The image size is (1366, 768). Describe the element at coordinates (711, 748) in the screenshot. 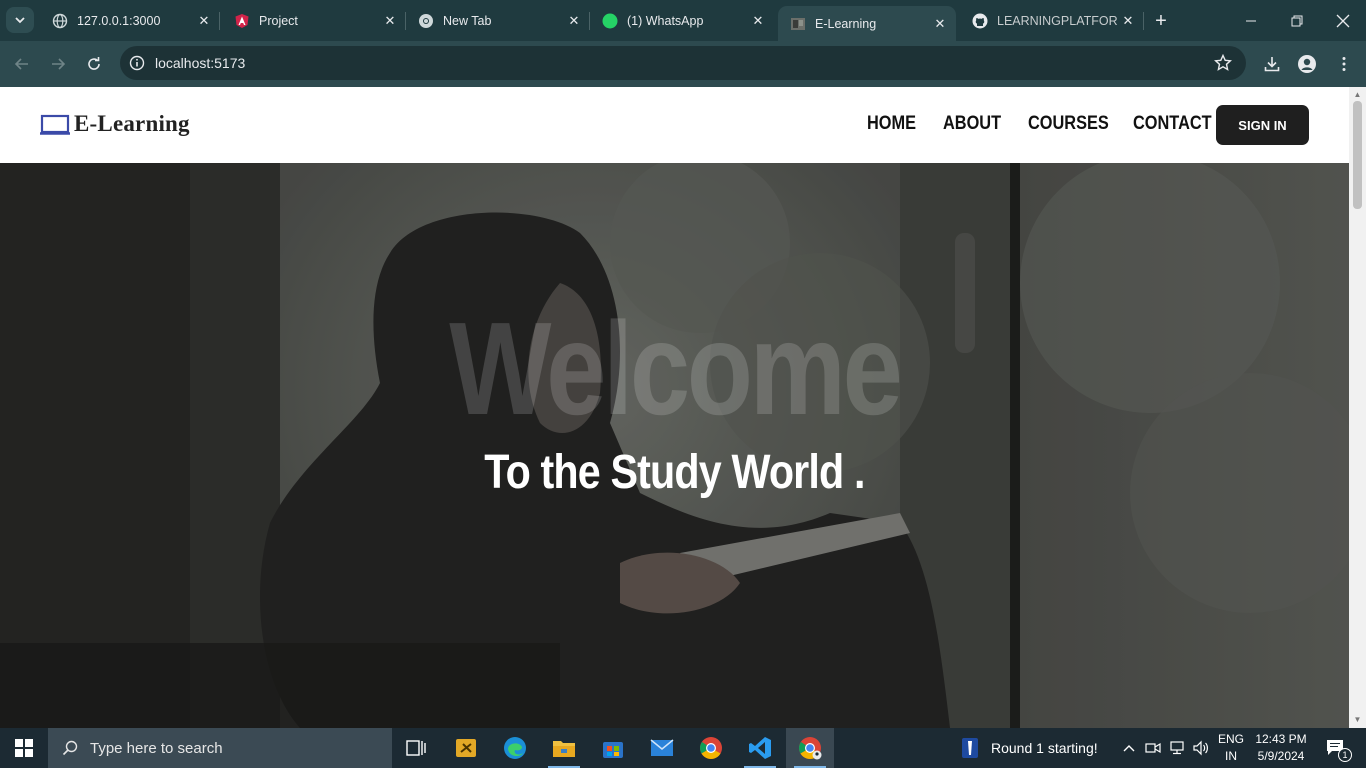

I see `taskbar-app-chrome` at that location.